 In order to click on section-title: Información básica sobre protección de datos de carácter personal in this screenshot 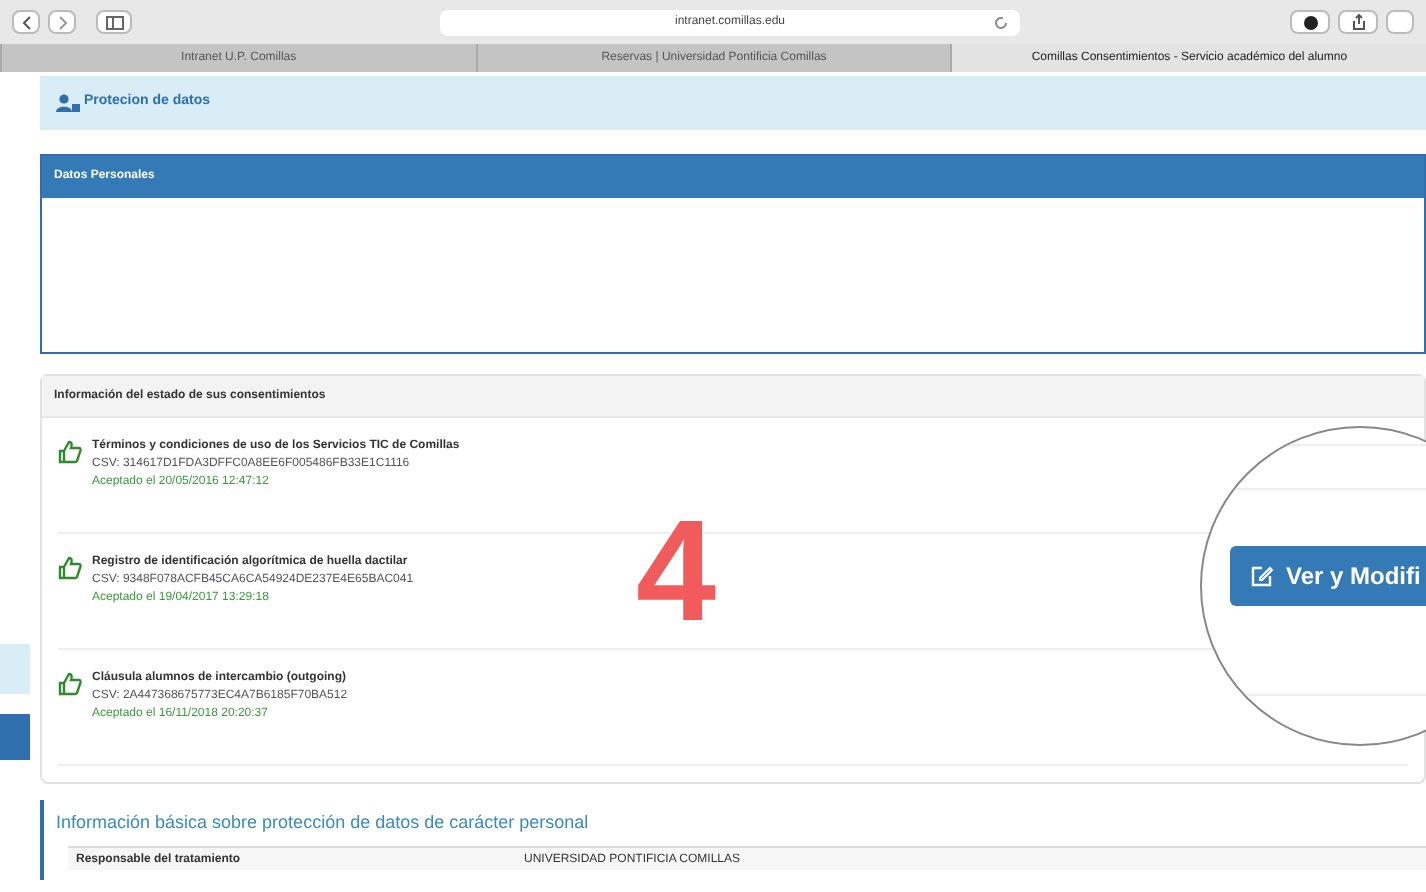, I will do `click(323, 823)`.